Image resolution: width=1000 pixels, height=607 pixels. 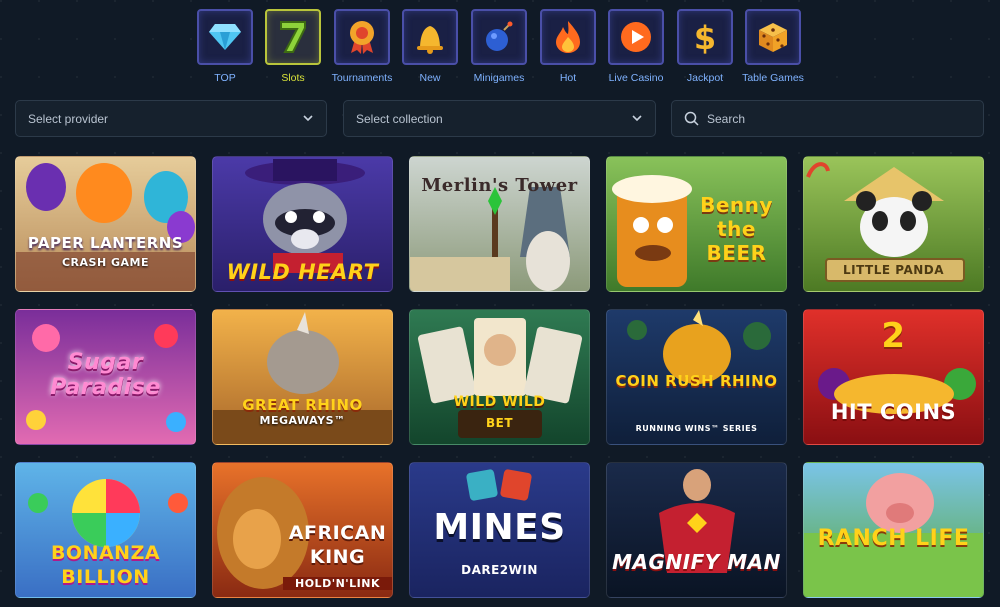 What do you see at coordinates (499, 377) in the screenshot?
I see `game-tile-wild-wild-bet: WILD WILD BET` at bounding box center [499, 377].